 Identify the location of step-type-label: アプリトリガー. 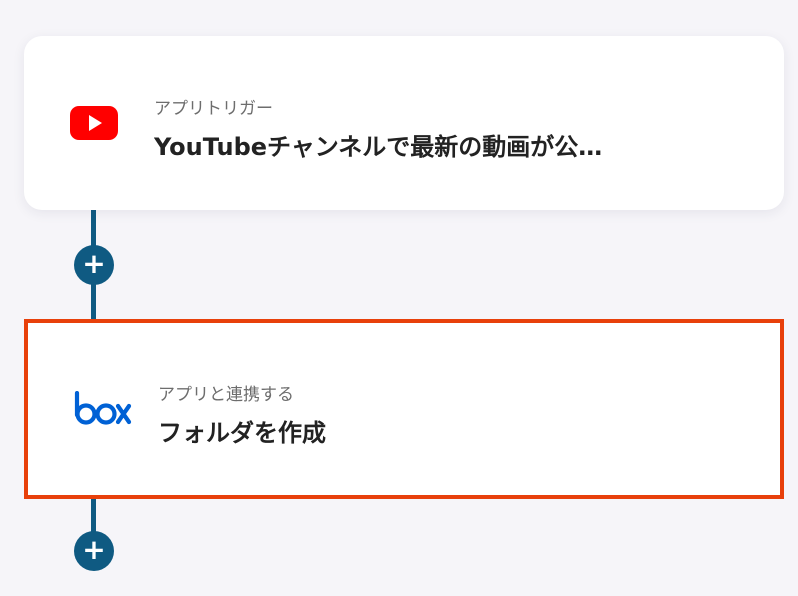
(213, 109).